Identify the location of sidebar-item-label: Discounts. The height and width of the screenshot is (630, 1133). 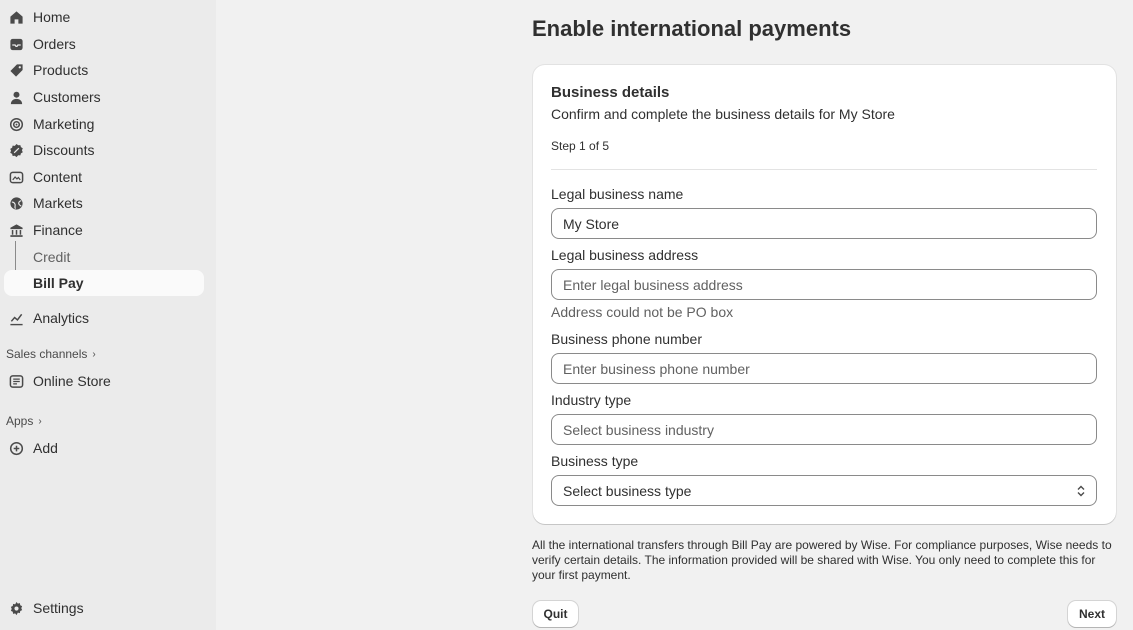
(64, 150).